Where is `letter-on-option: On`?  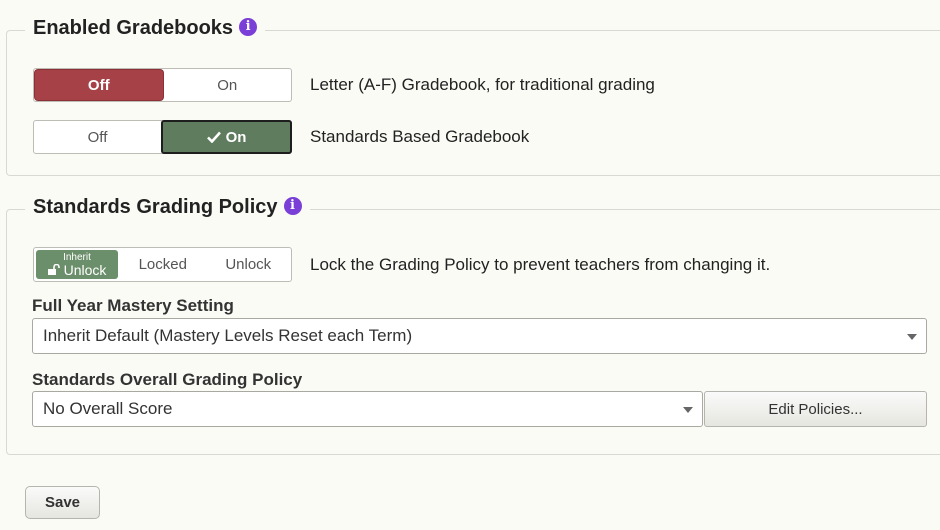
letter-on-option: On is located at coordinates (228, 85).